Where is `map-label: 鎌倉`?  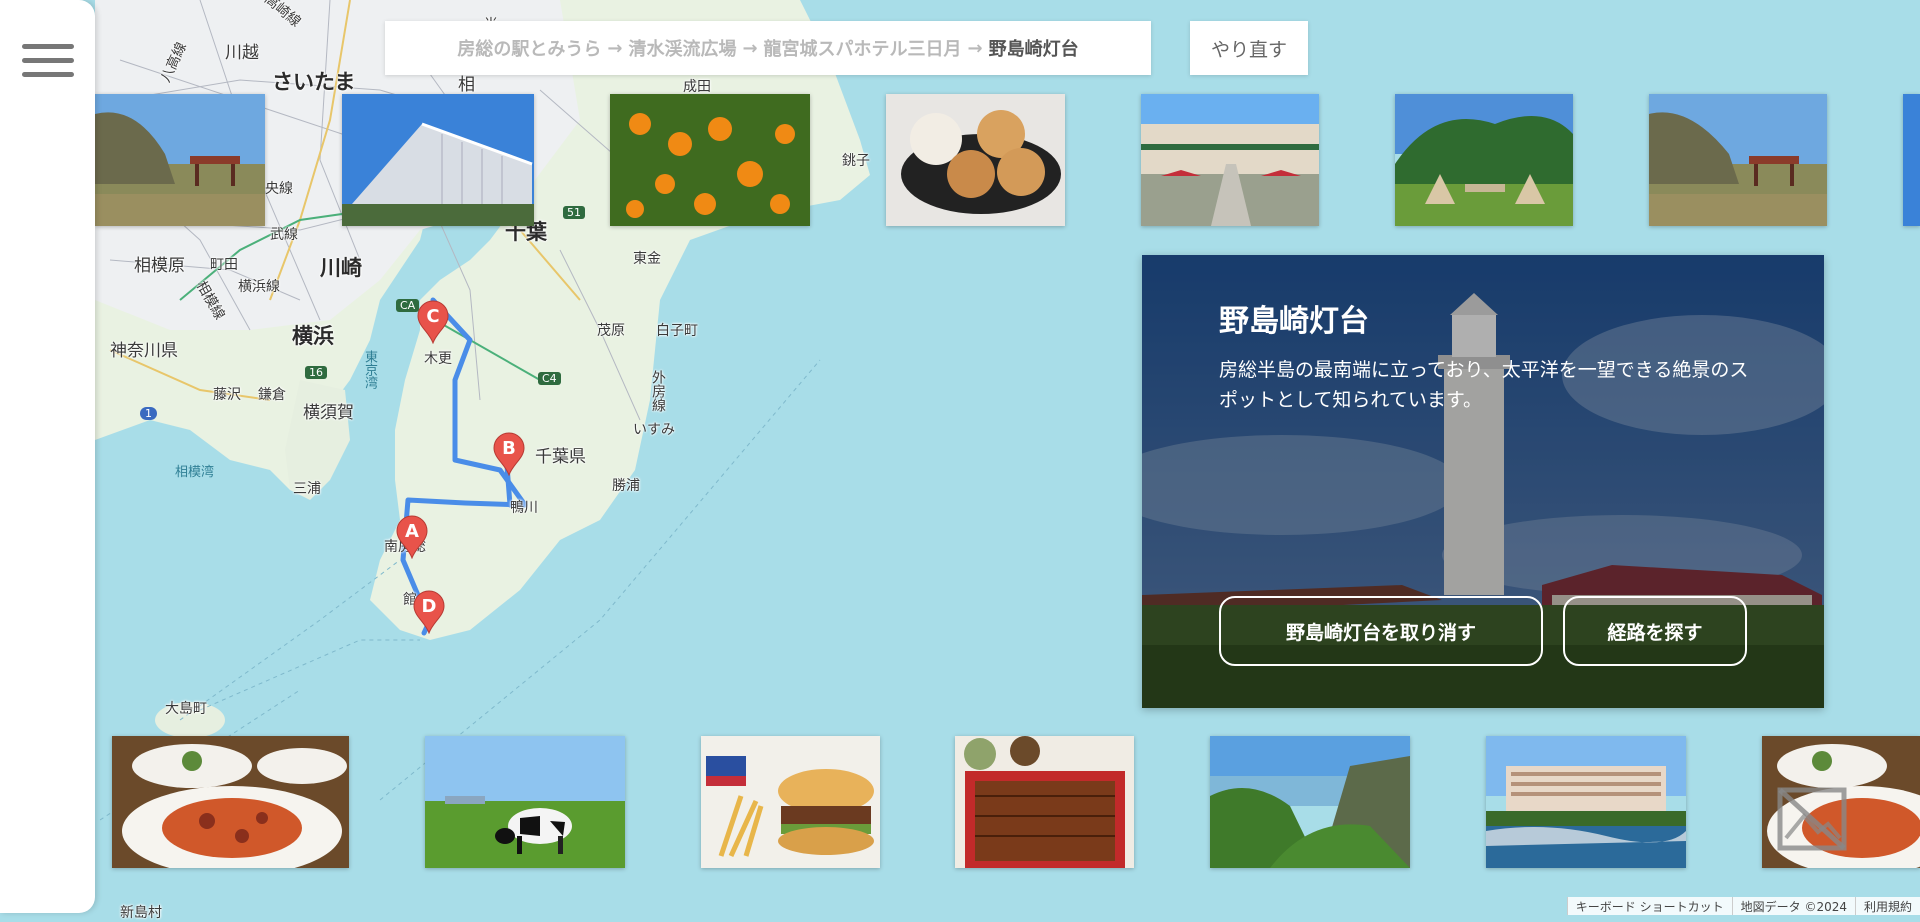
map-label: 鎌倉 is located at coordinates (272, 395).